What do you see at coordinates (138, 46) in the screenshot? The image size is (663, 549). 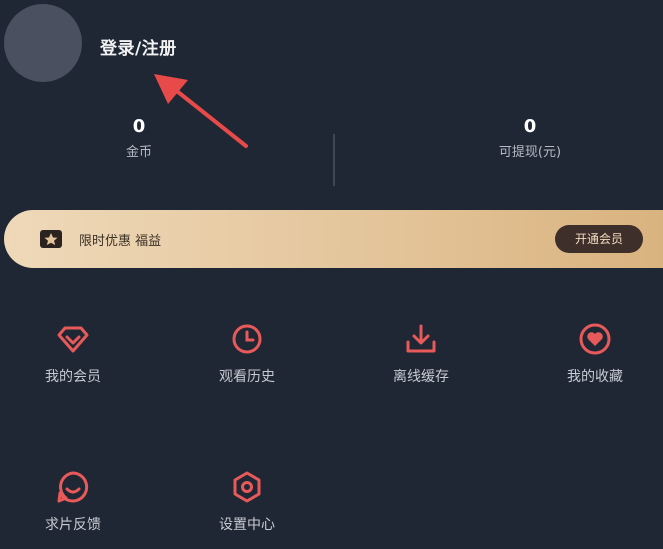 I see `login-register-link: 登录/注册` at bounding box center [138, 46].